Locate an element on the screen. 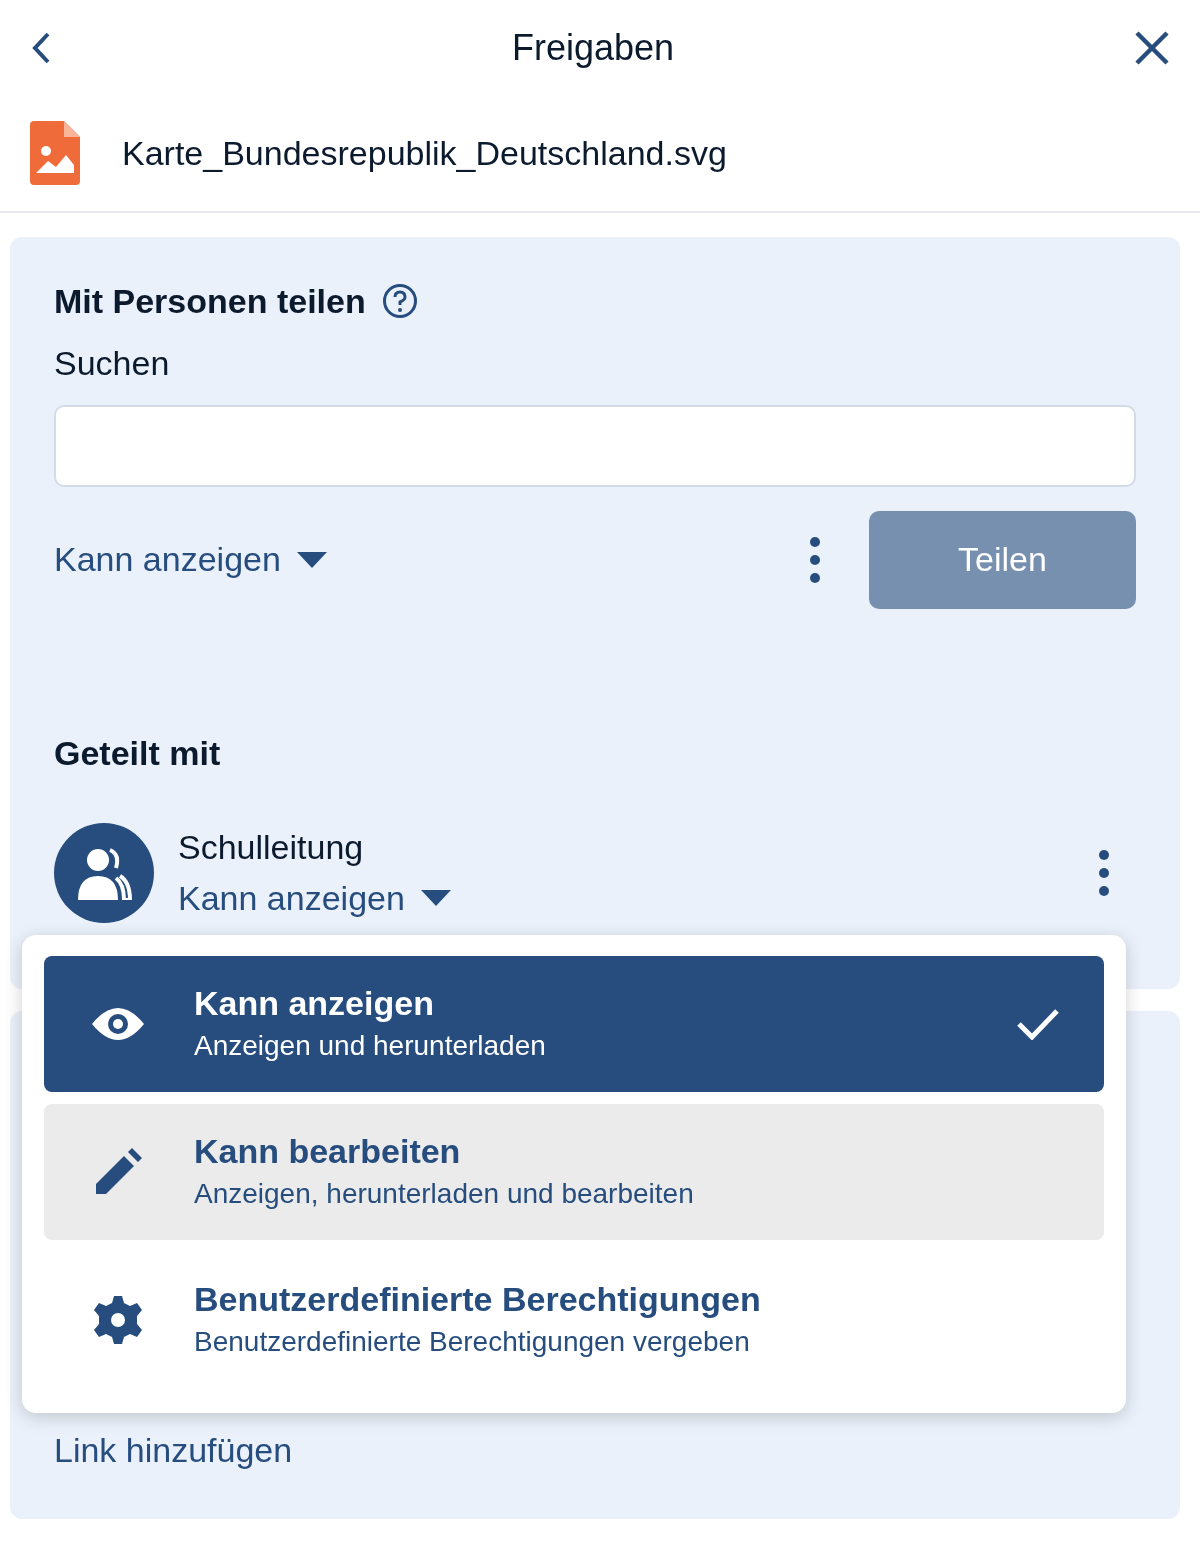 This screenshot has width=1200, height=1547. file-name: Karte_Bundesrepublik_Deutschland.svg is located at coordinates (424, 153).